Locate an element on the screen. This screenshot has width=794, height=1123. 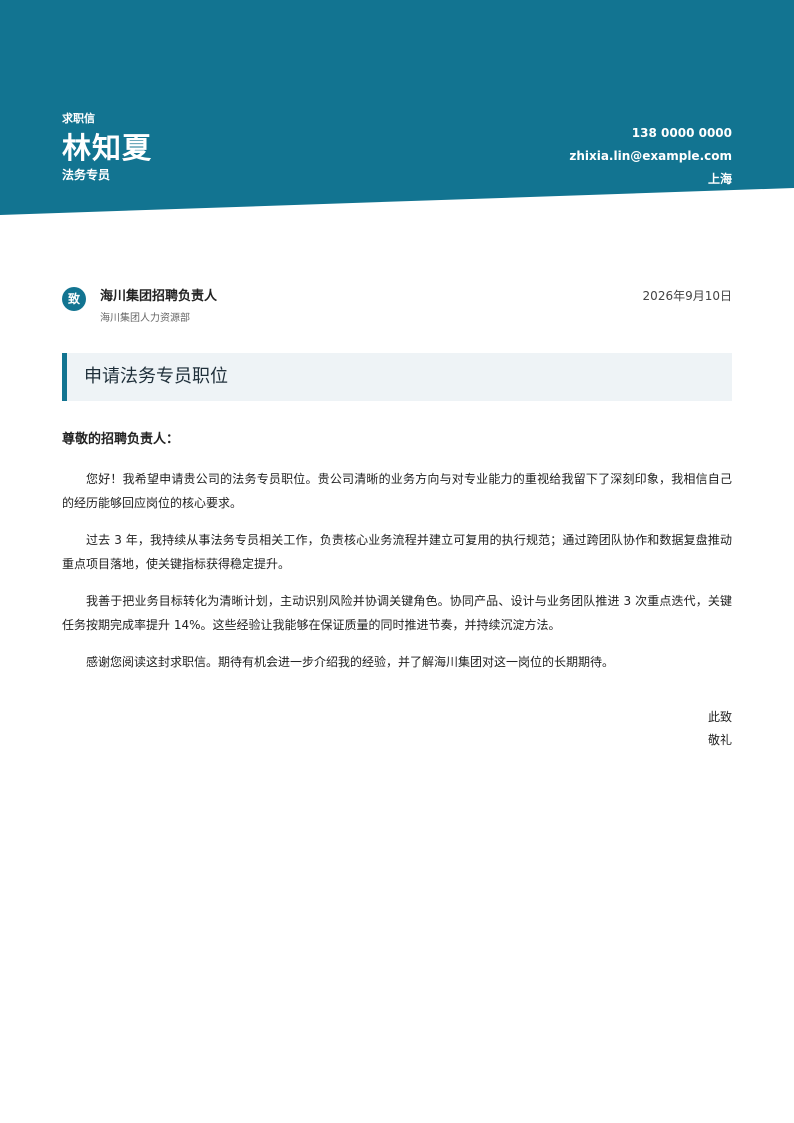
document-type: 求职信 is located at coordinates (78, 118).